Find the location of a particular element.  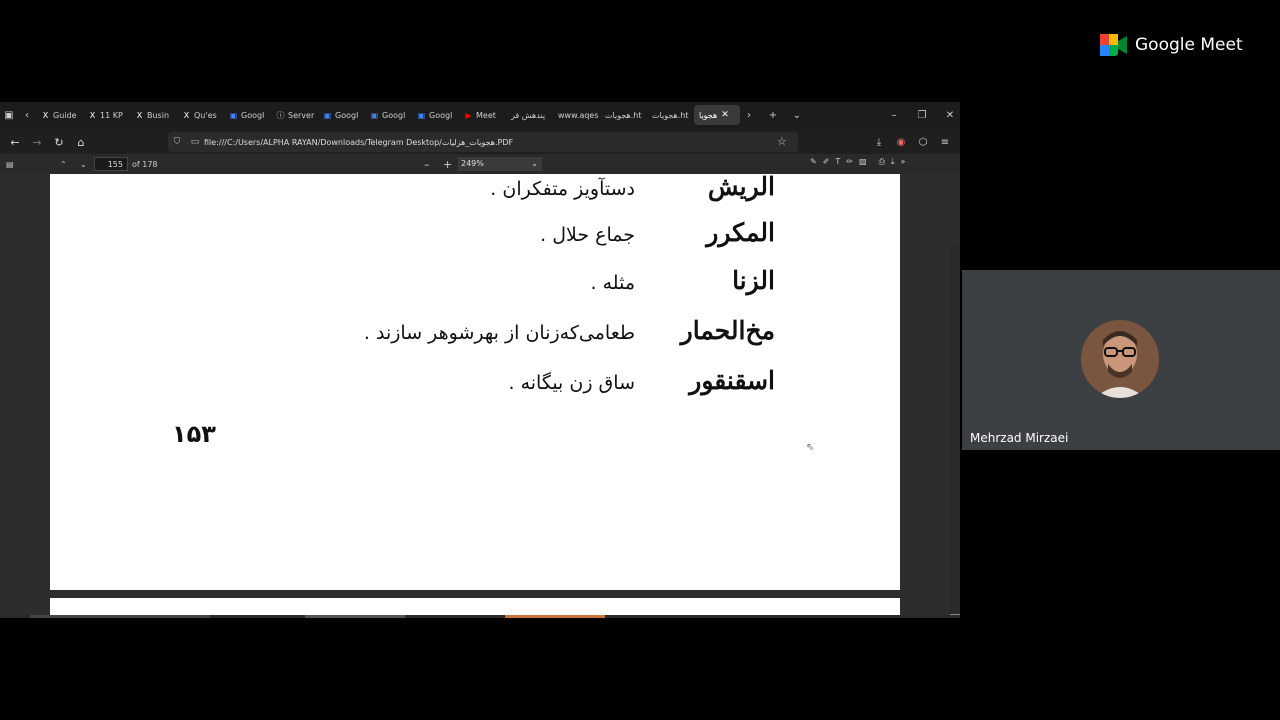

tab-item: X Guide is located at coordinates (59, 115).